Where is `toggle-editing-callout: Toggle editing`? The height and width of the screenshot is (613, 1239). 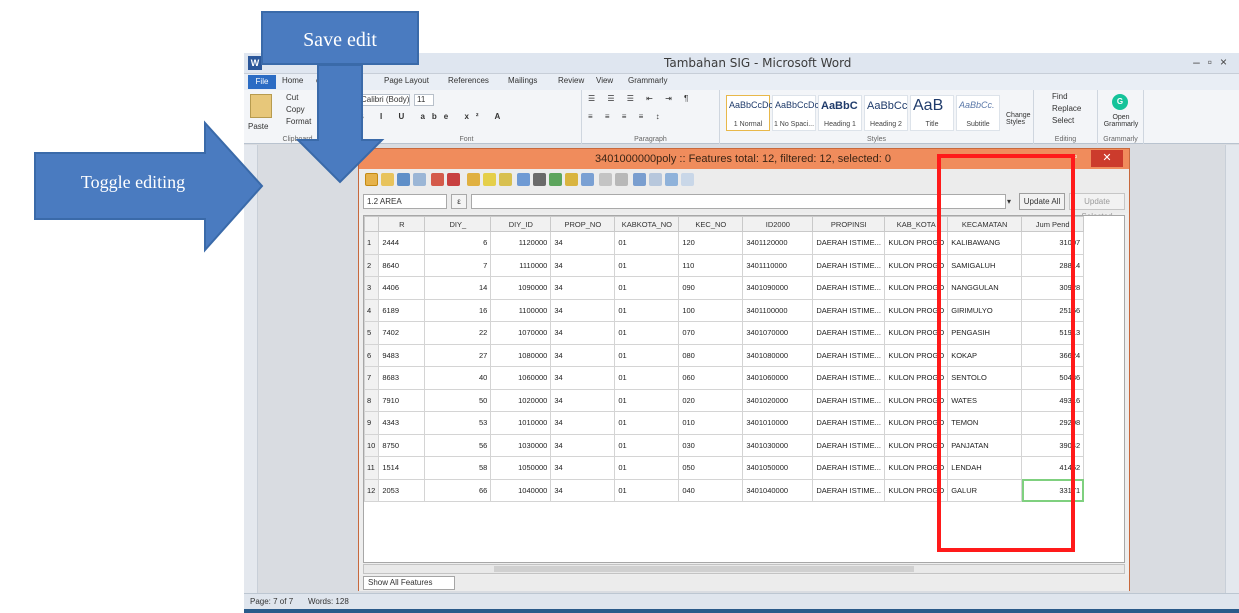
toggle-editing-callout: Toggle editing is located at coordinates (133, 182).